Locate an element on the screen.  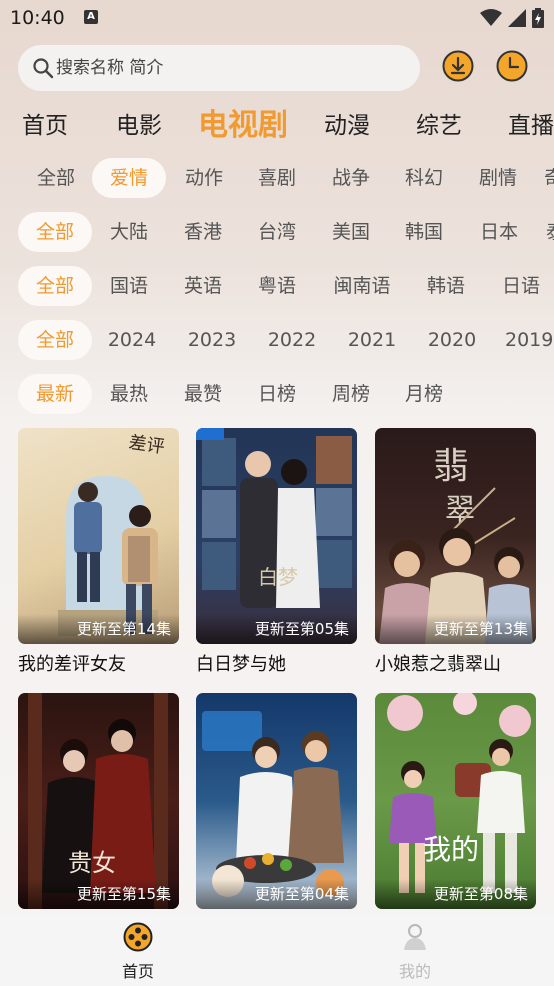
genre-chip: 动作 is located at coordinates (204, 178).